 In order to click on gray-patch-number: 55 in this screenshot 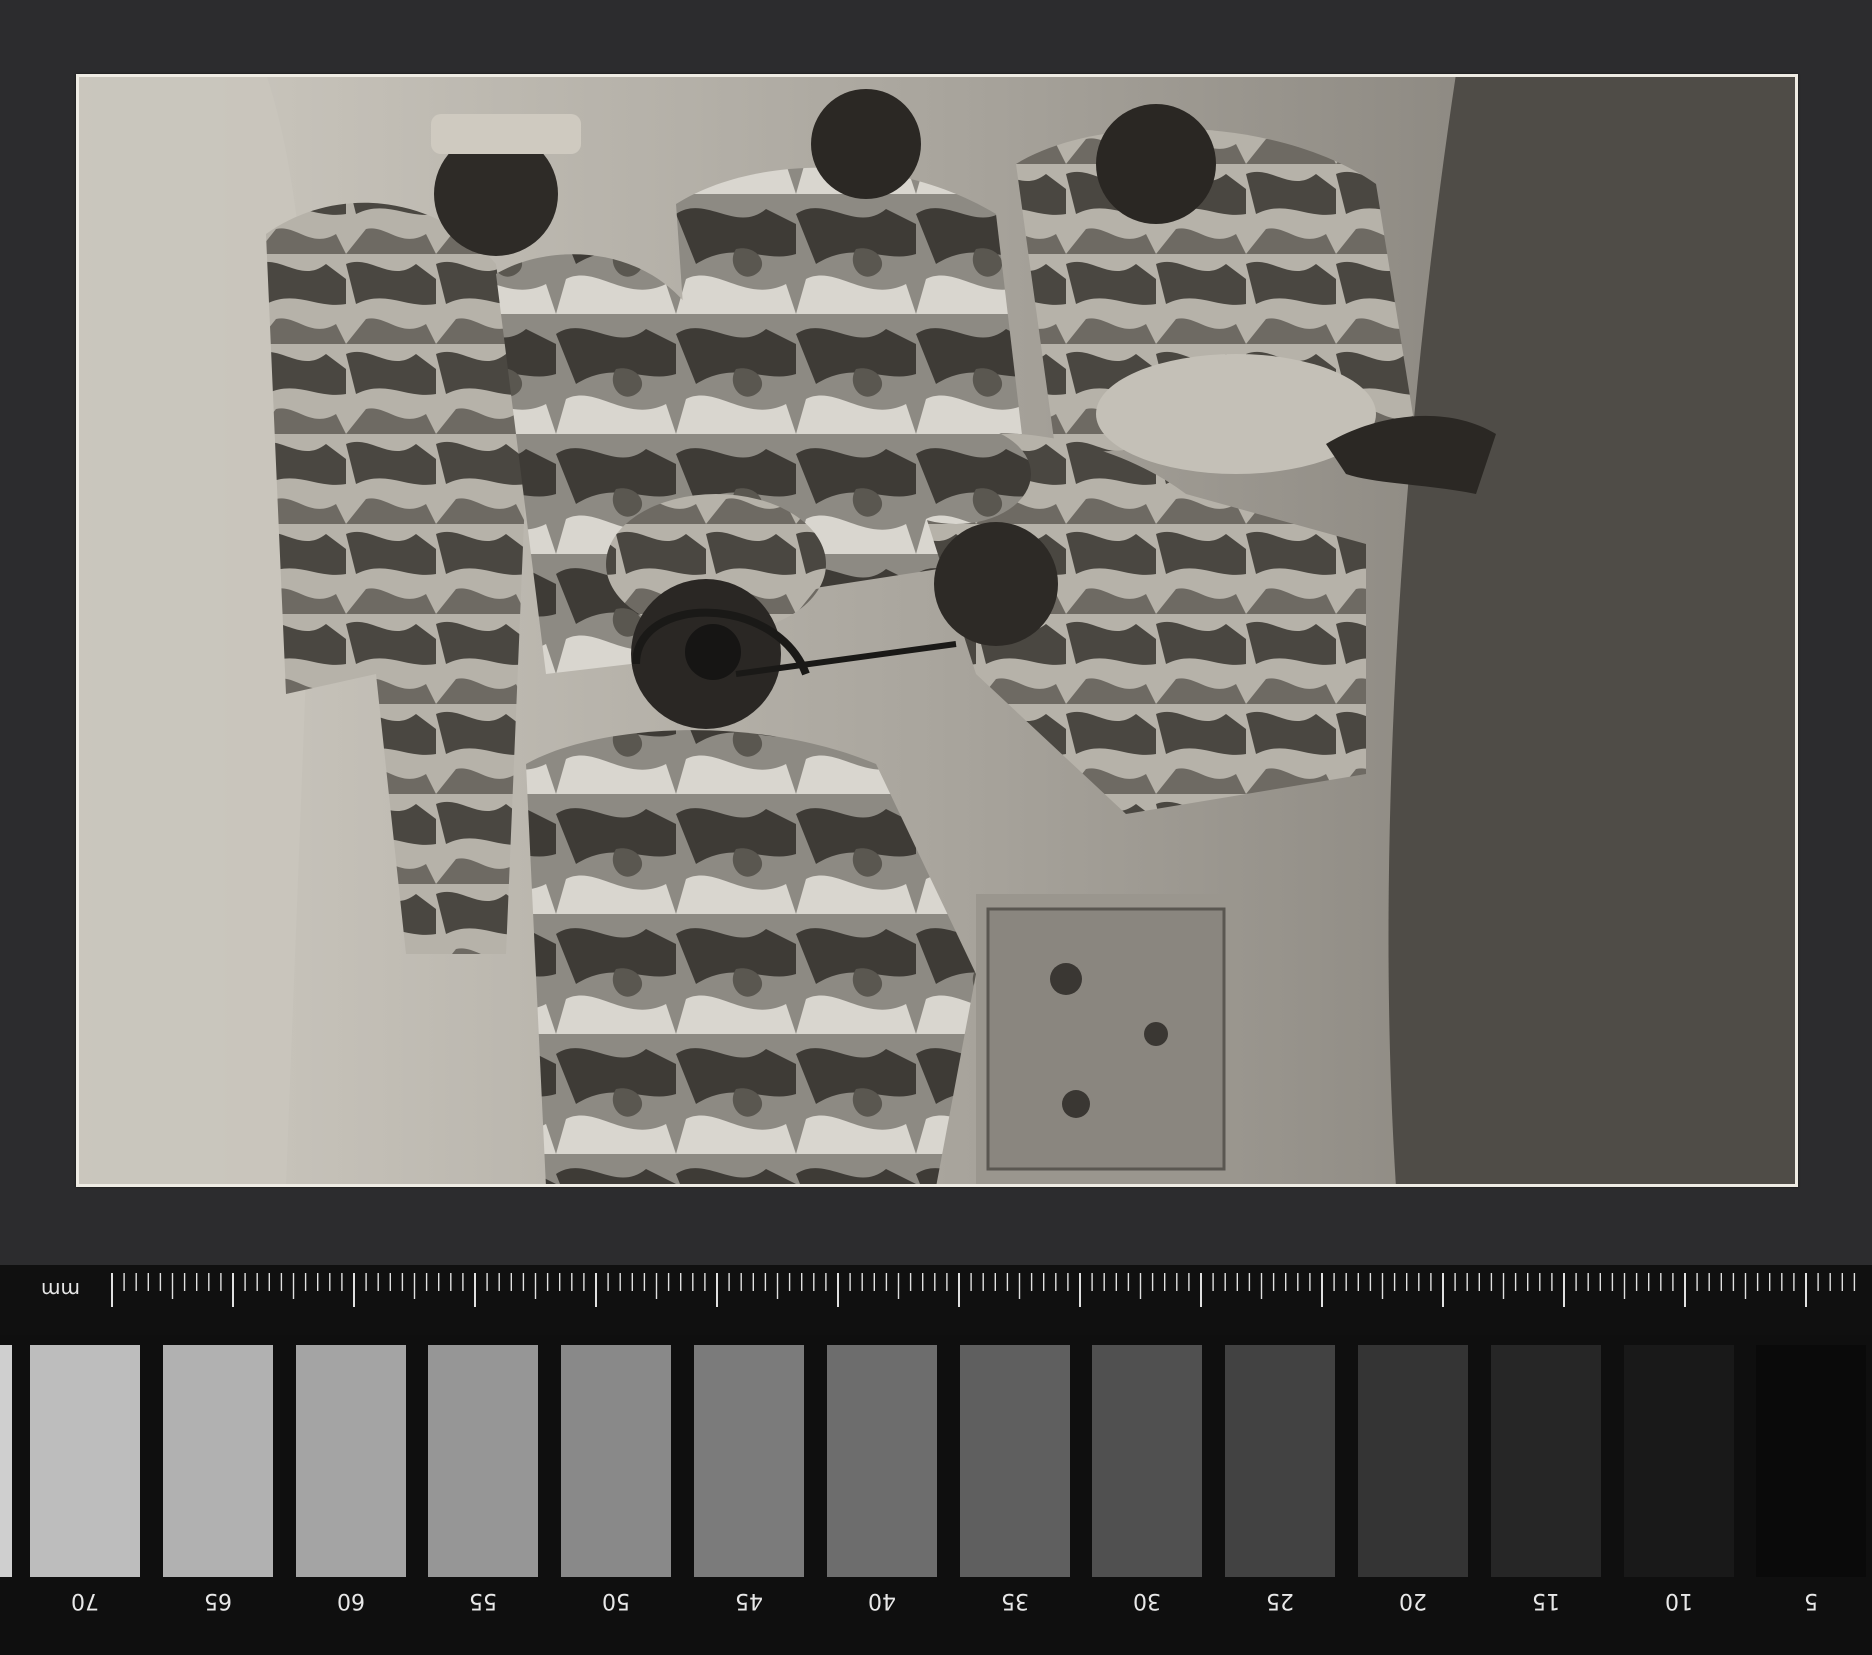, I will do `click(483, 1600)`.